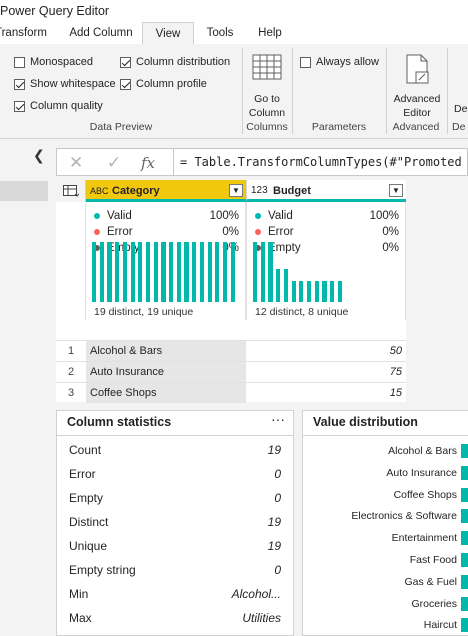 This screenshot has width=468, height=636. I want to click on value-distribution-row: Entertainment, so click(385, 538).